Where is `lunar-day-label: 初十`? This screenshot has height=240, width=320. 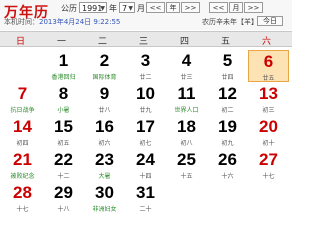 lunar-day-label: 初十 is located at coordinates (268, 143).